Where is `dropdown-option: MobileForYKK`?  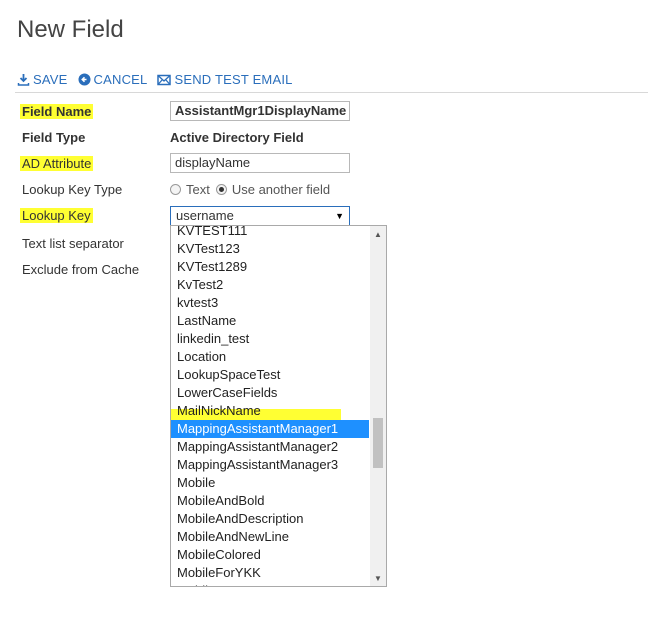 dropdown-option: MobileForYKK is located at coordinates (270, 573).